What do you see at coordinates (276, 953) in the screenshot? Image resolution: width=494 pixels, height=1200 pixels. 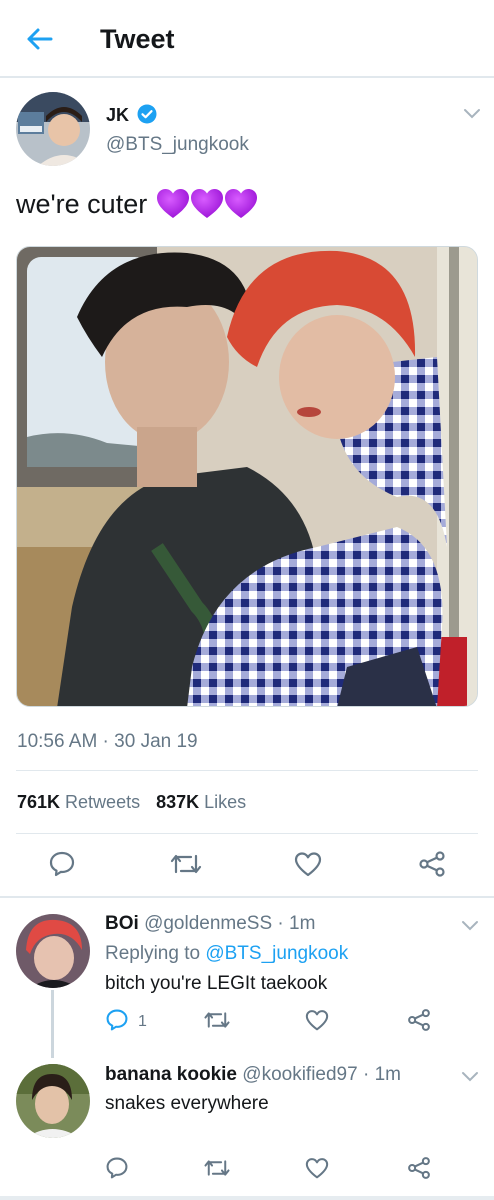 I see `replying-to-link: @BTS_jungkook` at bounding box center [276, 953].